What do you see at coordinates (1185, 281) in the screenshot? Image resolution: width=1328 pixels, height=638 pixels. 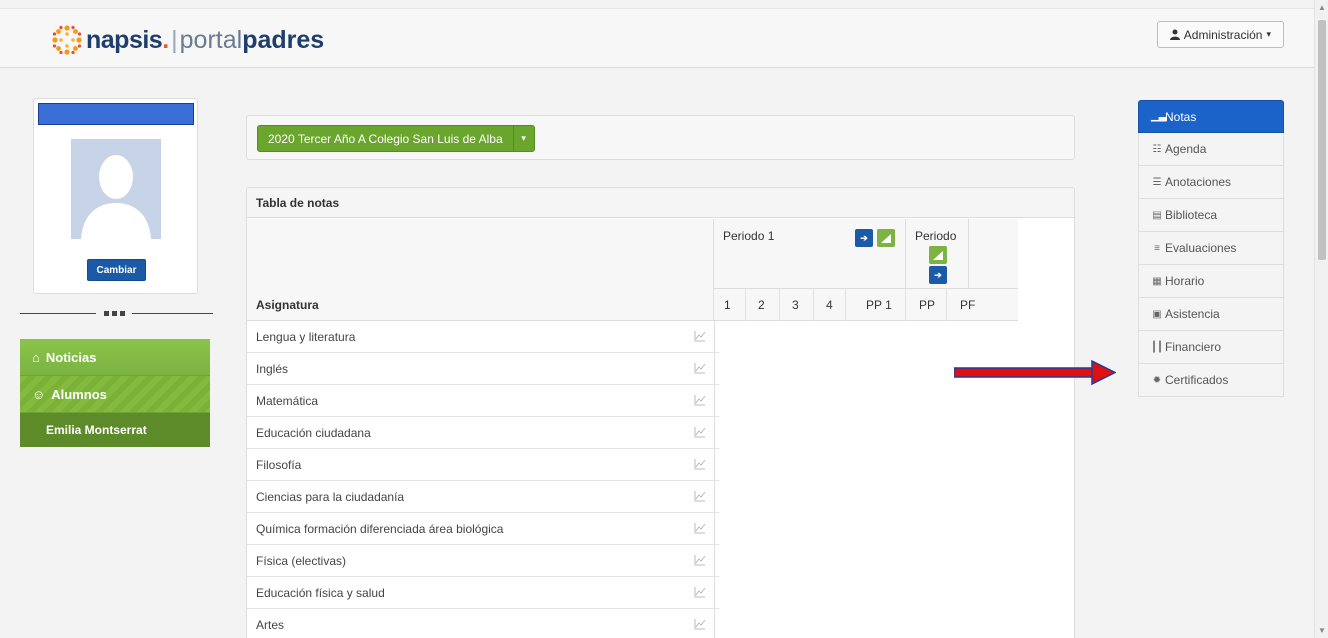 I see `nav-item-label: Horario` at bounding box center [1185, 281].